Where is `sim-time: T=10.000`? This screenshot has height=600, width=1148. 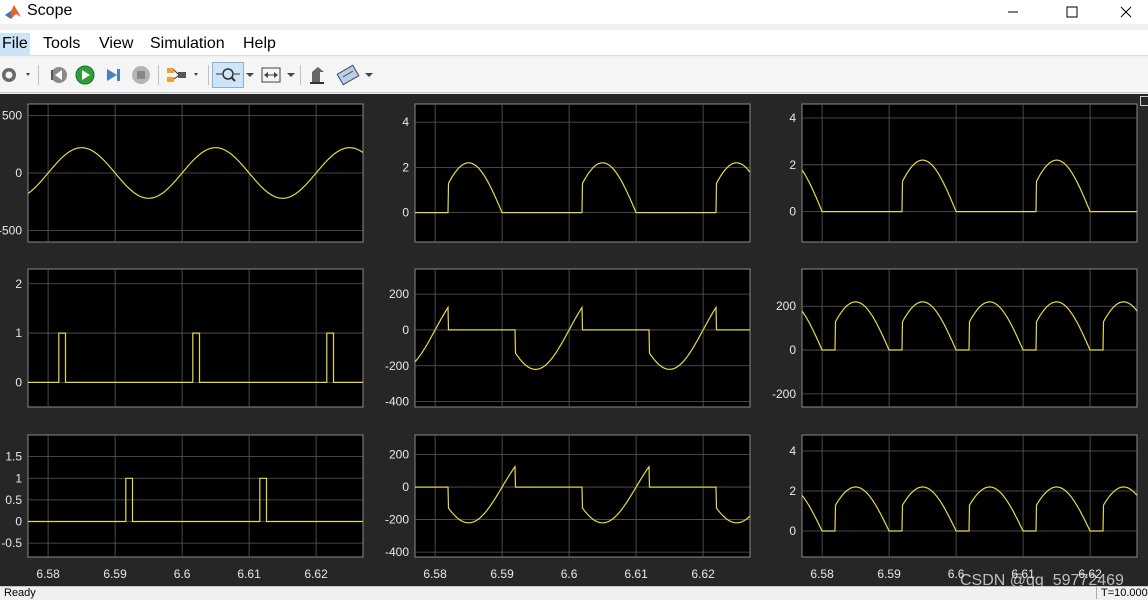 sim-time: T=10.000 is located at coordinates (1122, 593).